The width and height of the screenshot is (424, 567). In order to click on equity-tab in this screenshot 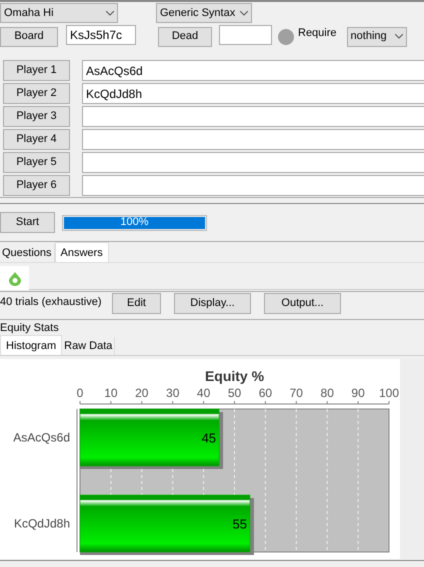, I will do `click(14, 278)`.